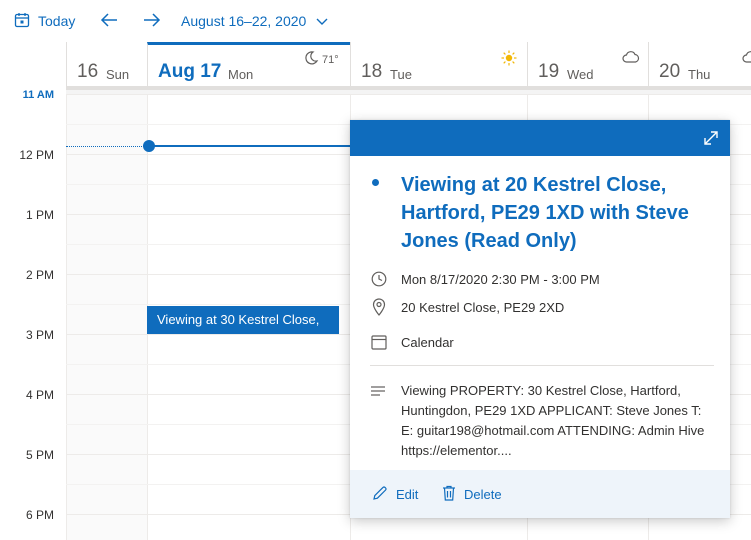 This screenshot has width=751, height=540. Describe the element at coordinates (509, 58) in the screenshot. I see `sun-icon` at that location.